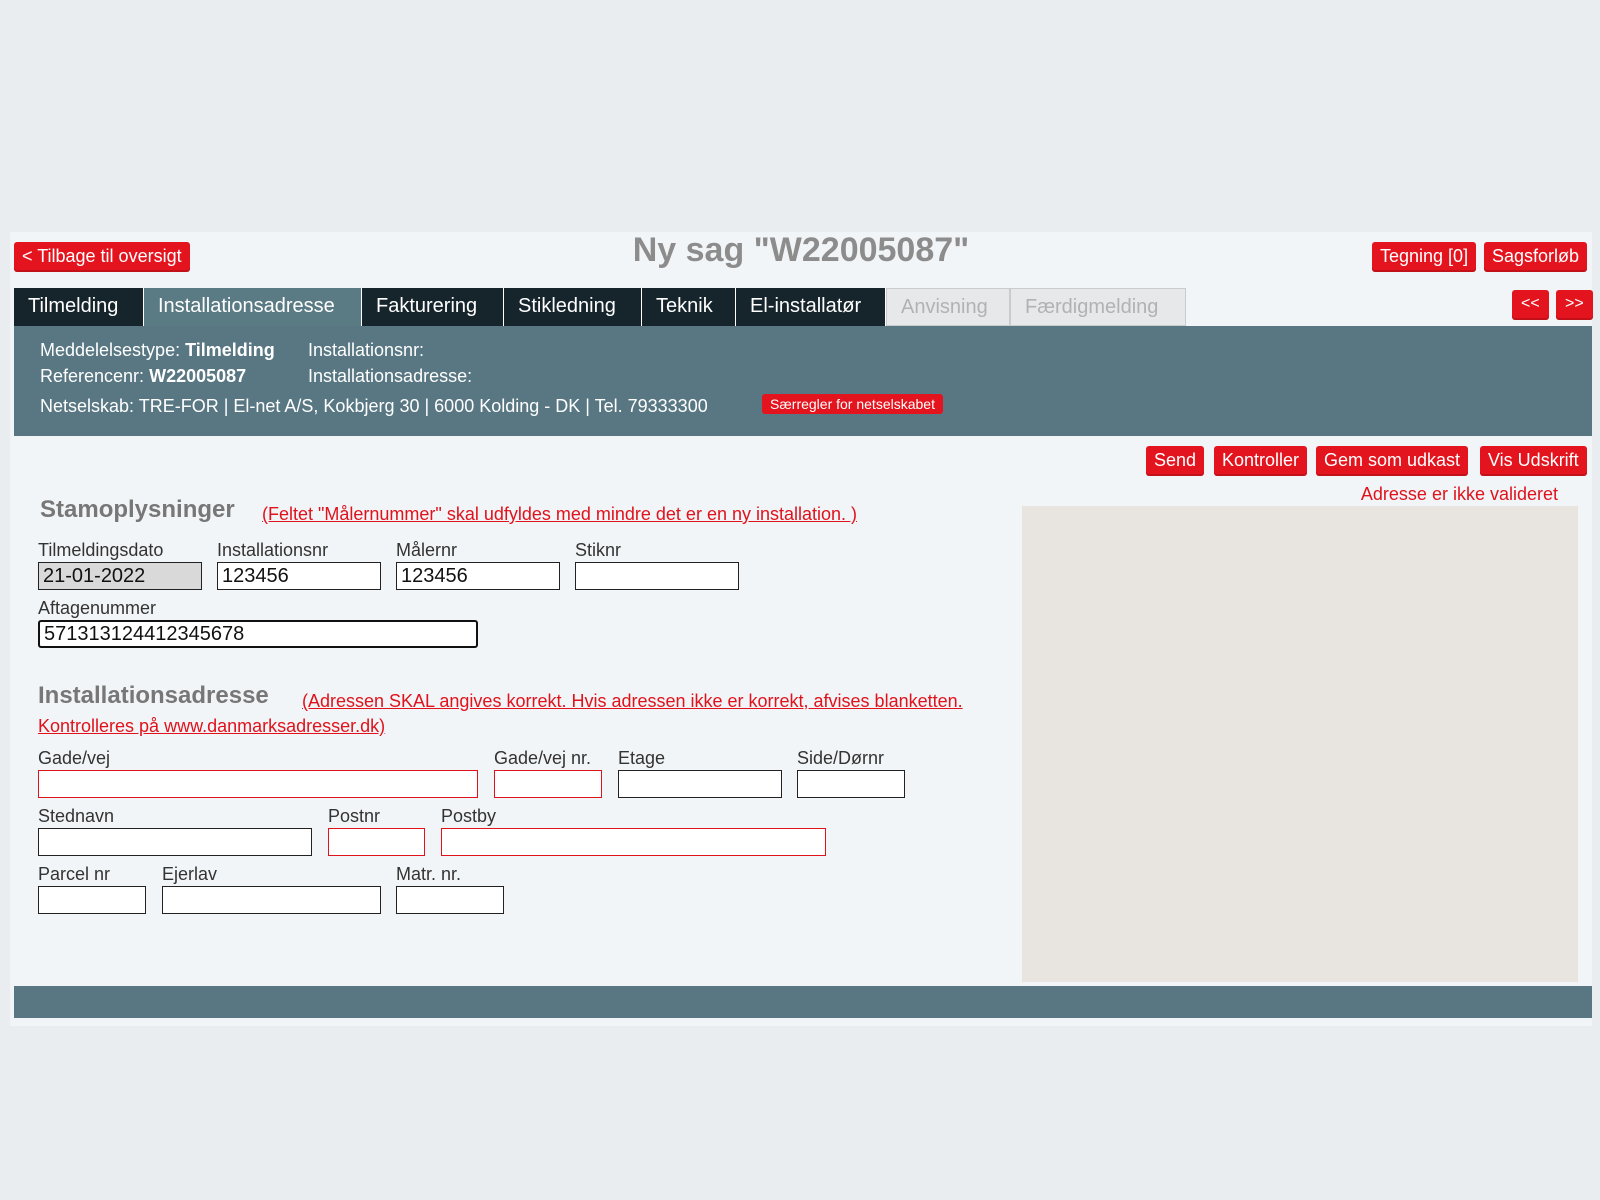  What do you see at coordinates (190, 874) in the screenshot?
I see `ejerlav-label: Ejerlav` at bounding box center [190, 874].